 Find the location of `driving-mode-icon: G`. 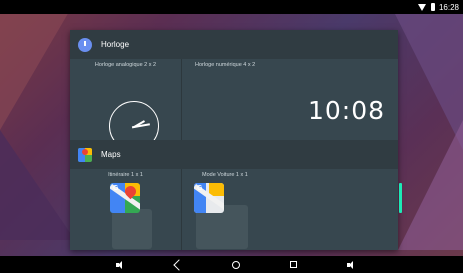

driving-mode-icon: G is located at coordinates (209, 198).